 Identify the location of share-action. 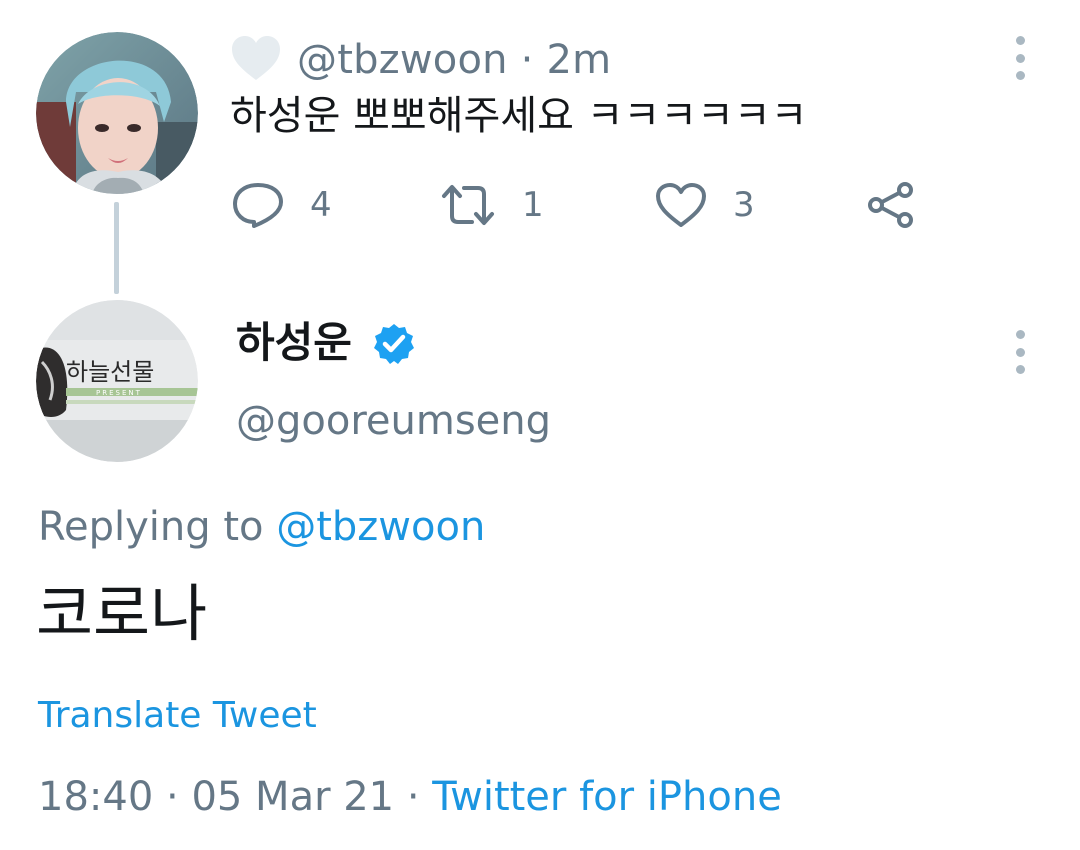
(891, 205).